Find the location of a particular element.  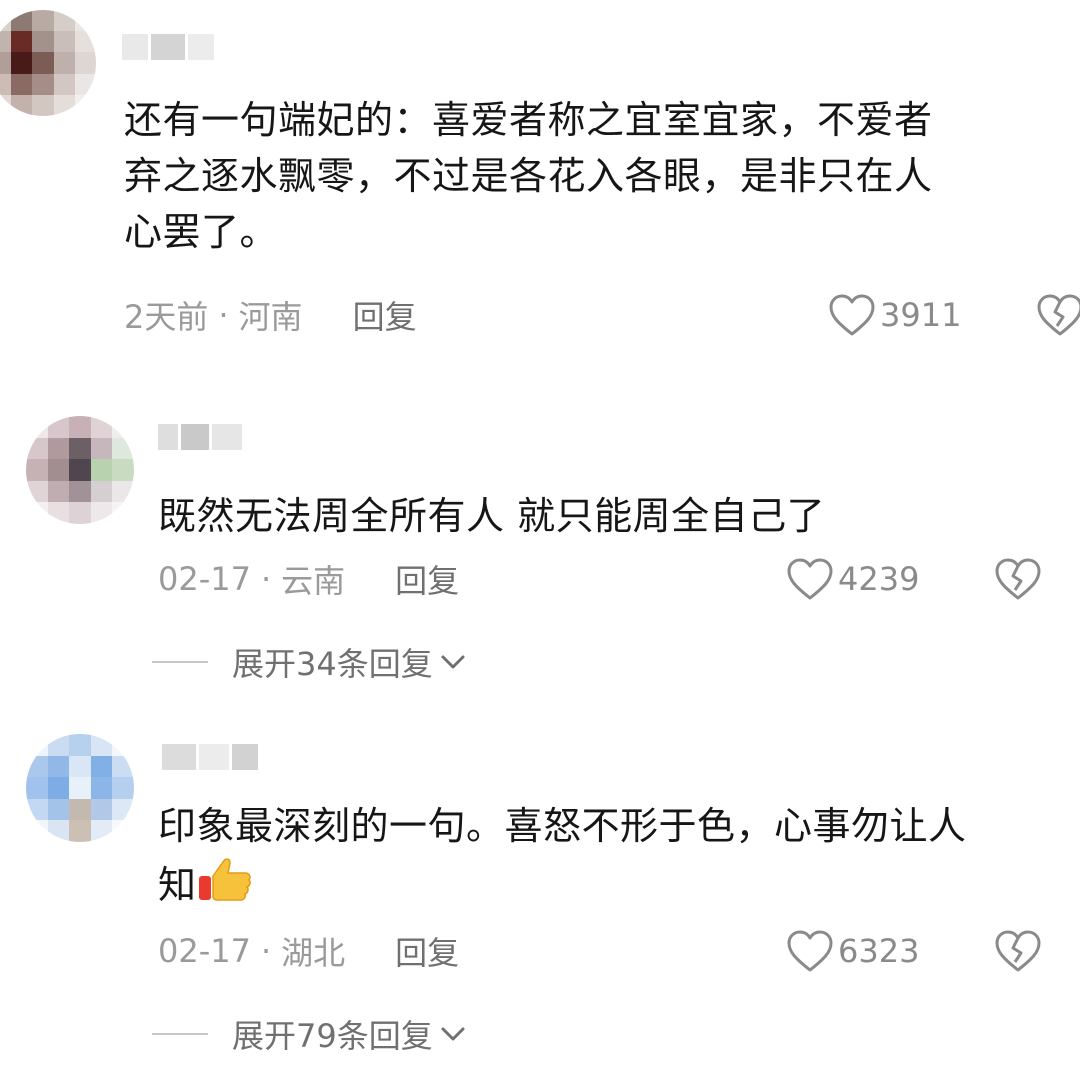

comment-text-line: 印象最深刻的一句。喜怒不形于色，心事勿让人 is located at coordinates (562, 826).